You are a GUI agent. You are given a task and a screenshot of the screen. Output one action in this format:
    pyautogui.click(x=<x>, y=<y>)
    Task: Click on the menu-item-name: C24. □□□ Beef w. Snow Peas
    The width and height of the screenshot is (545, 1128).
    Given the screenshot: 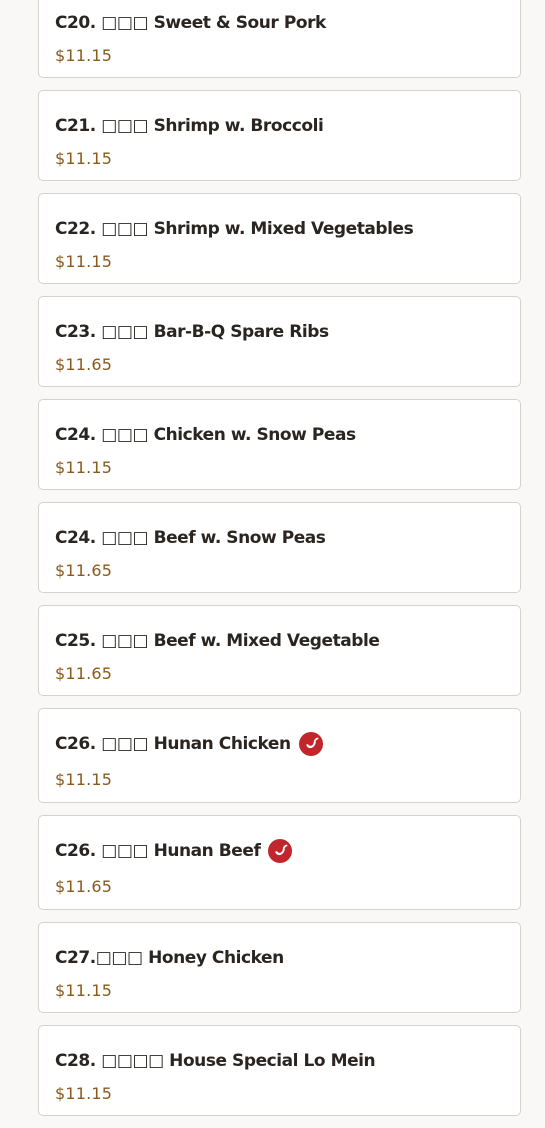 What is the action you would take?
    pyautogui.click(x=190, y=538)
    